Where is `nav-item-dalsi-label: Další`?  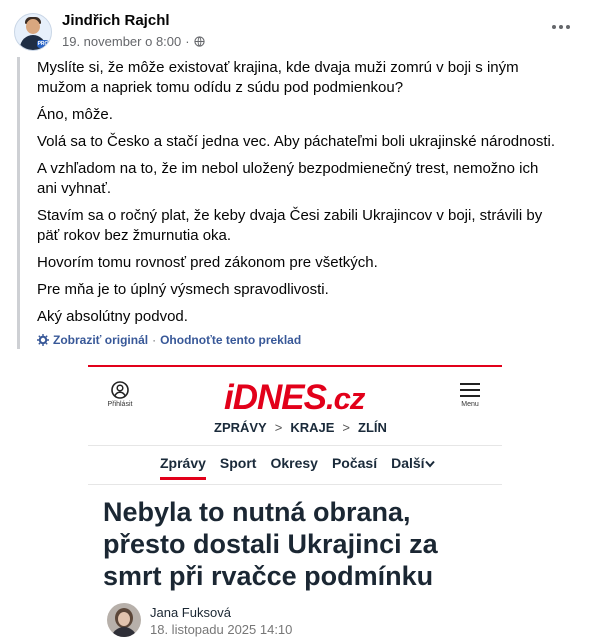
nav-item-dalsi-label: Další is located at coordinates (408, 463).